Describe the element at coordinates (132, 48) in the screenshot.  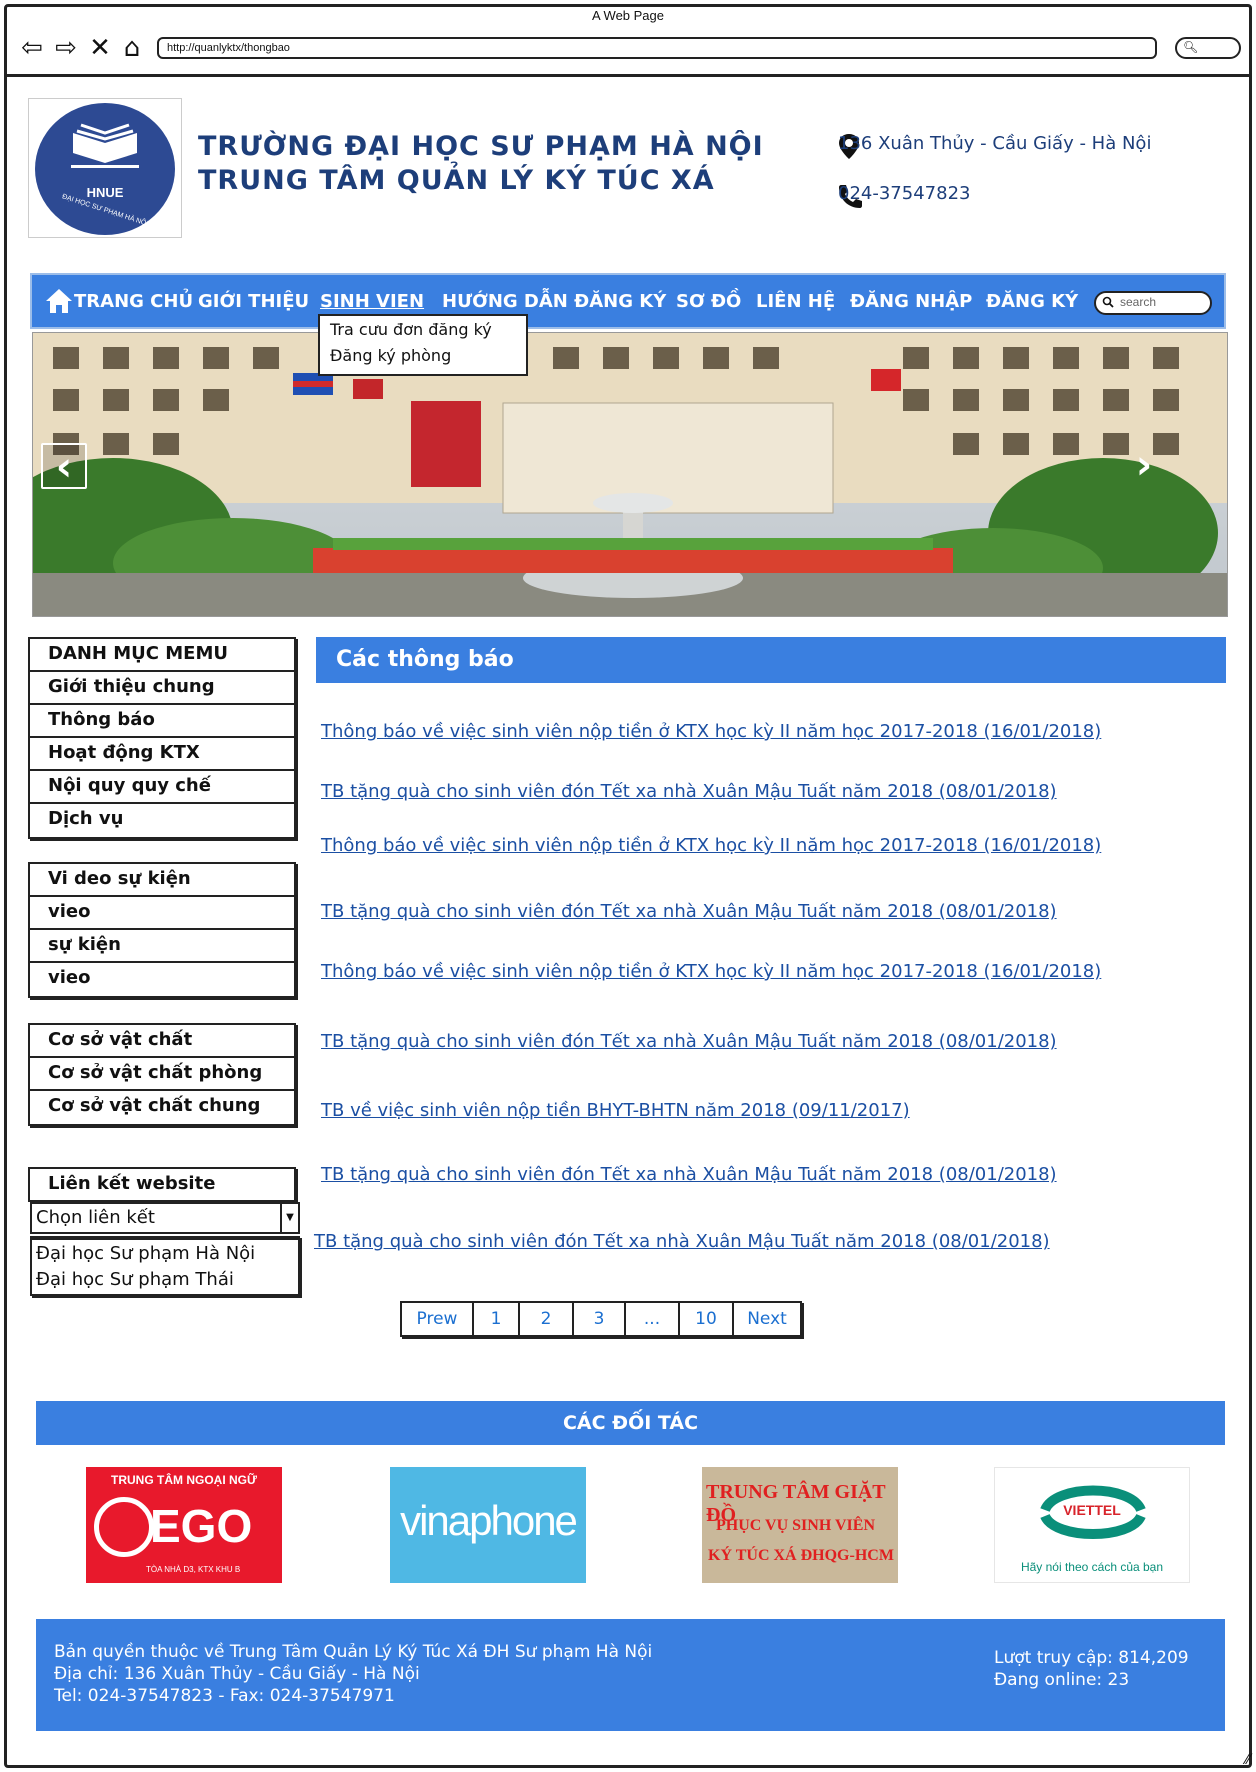
I see `home-icon: ⌂` at that location.